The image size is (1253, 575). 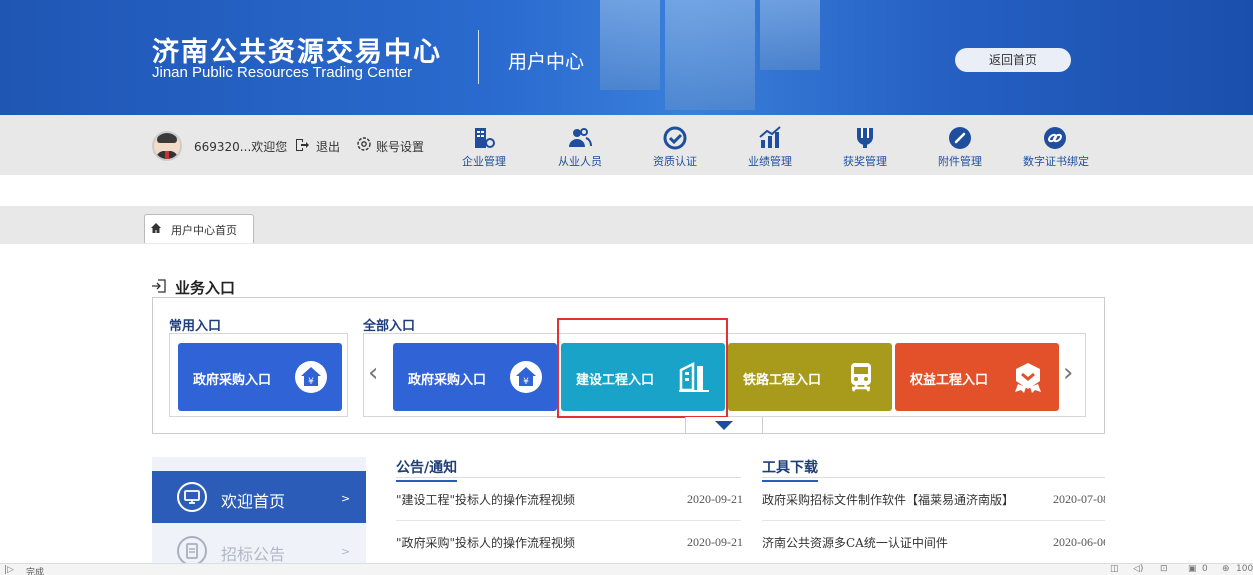 I want to click on nav-enterprise-label: 企业管理, so click(x=484, y=161).